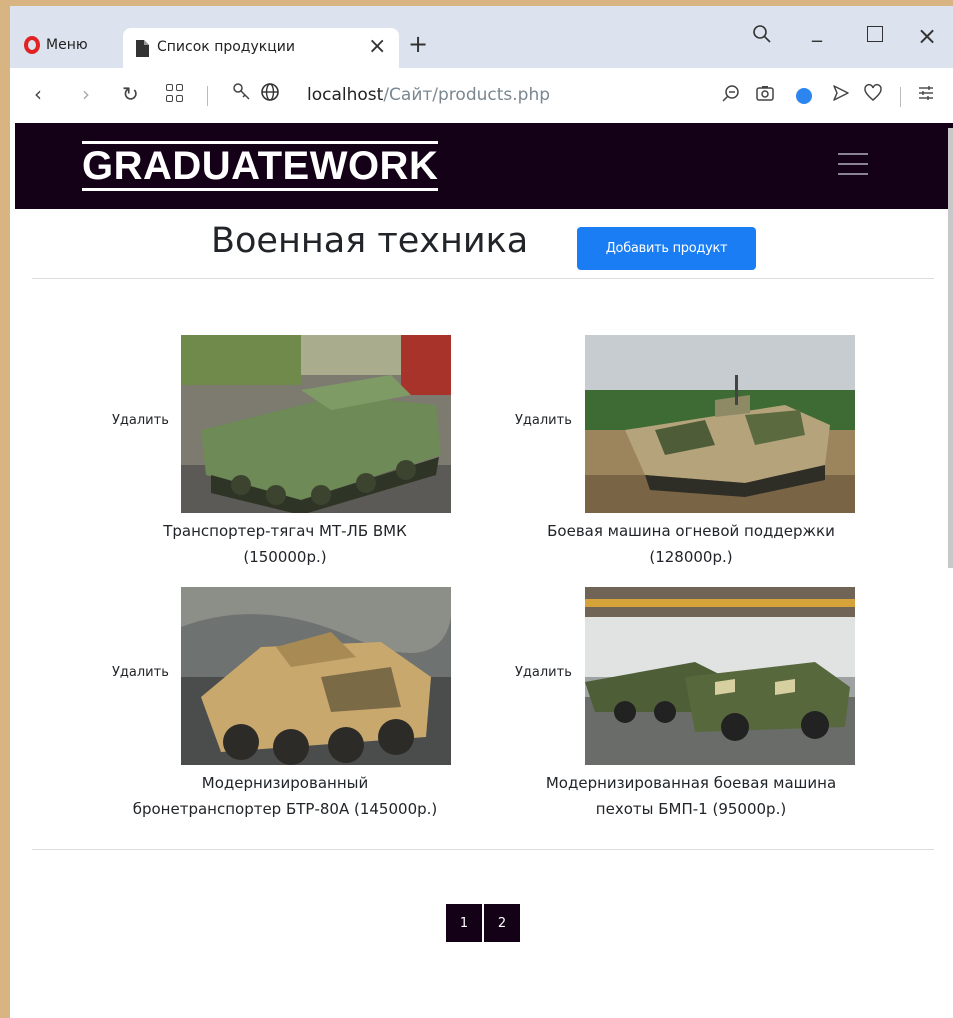  What do you see at coordinates (226, 47) in the screenshot?
I see `tab-title: Список продукции` at bounding box center [226, 47].